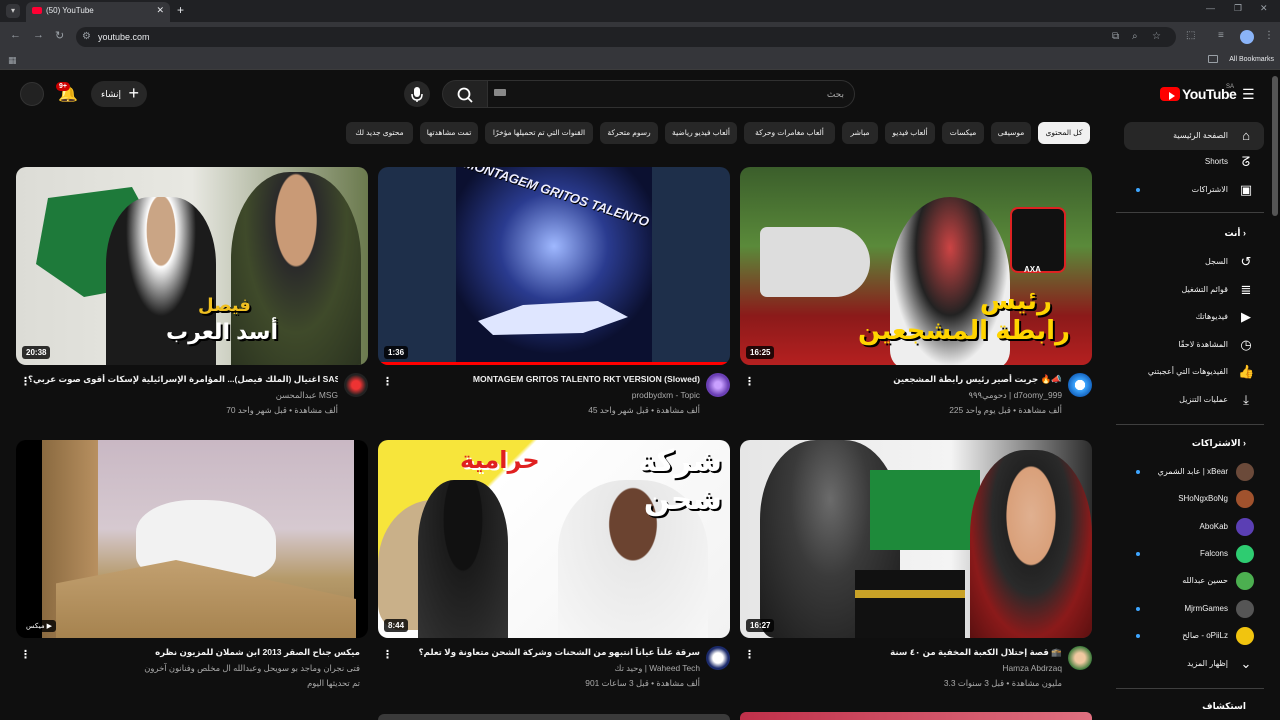 The image size is (1280, 720). Describe the element at coordinates (417, 94) in the screenshot. I see `voice-search-button` at that location.